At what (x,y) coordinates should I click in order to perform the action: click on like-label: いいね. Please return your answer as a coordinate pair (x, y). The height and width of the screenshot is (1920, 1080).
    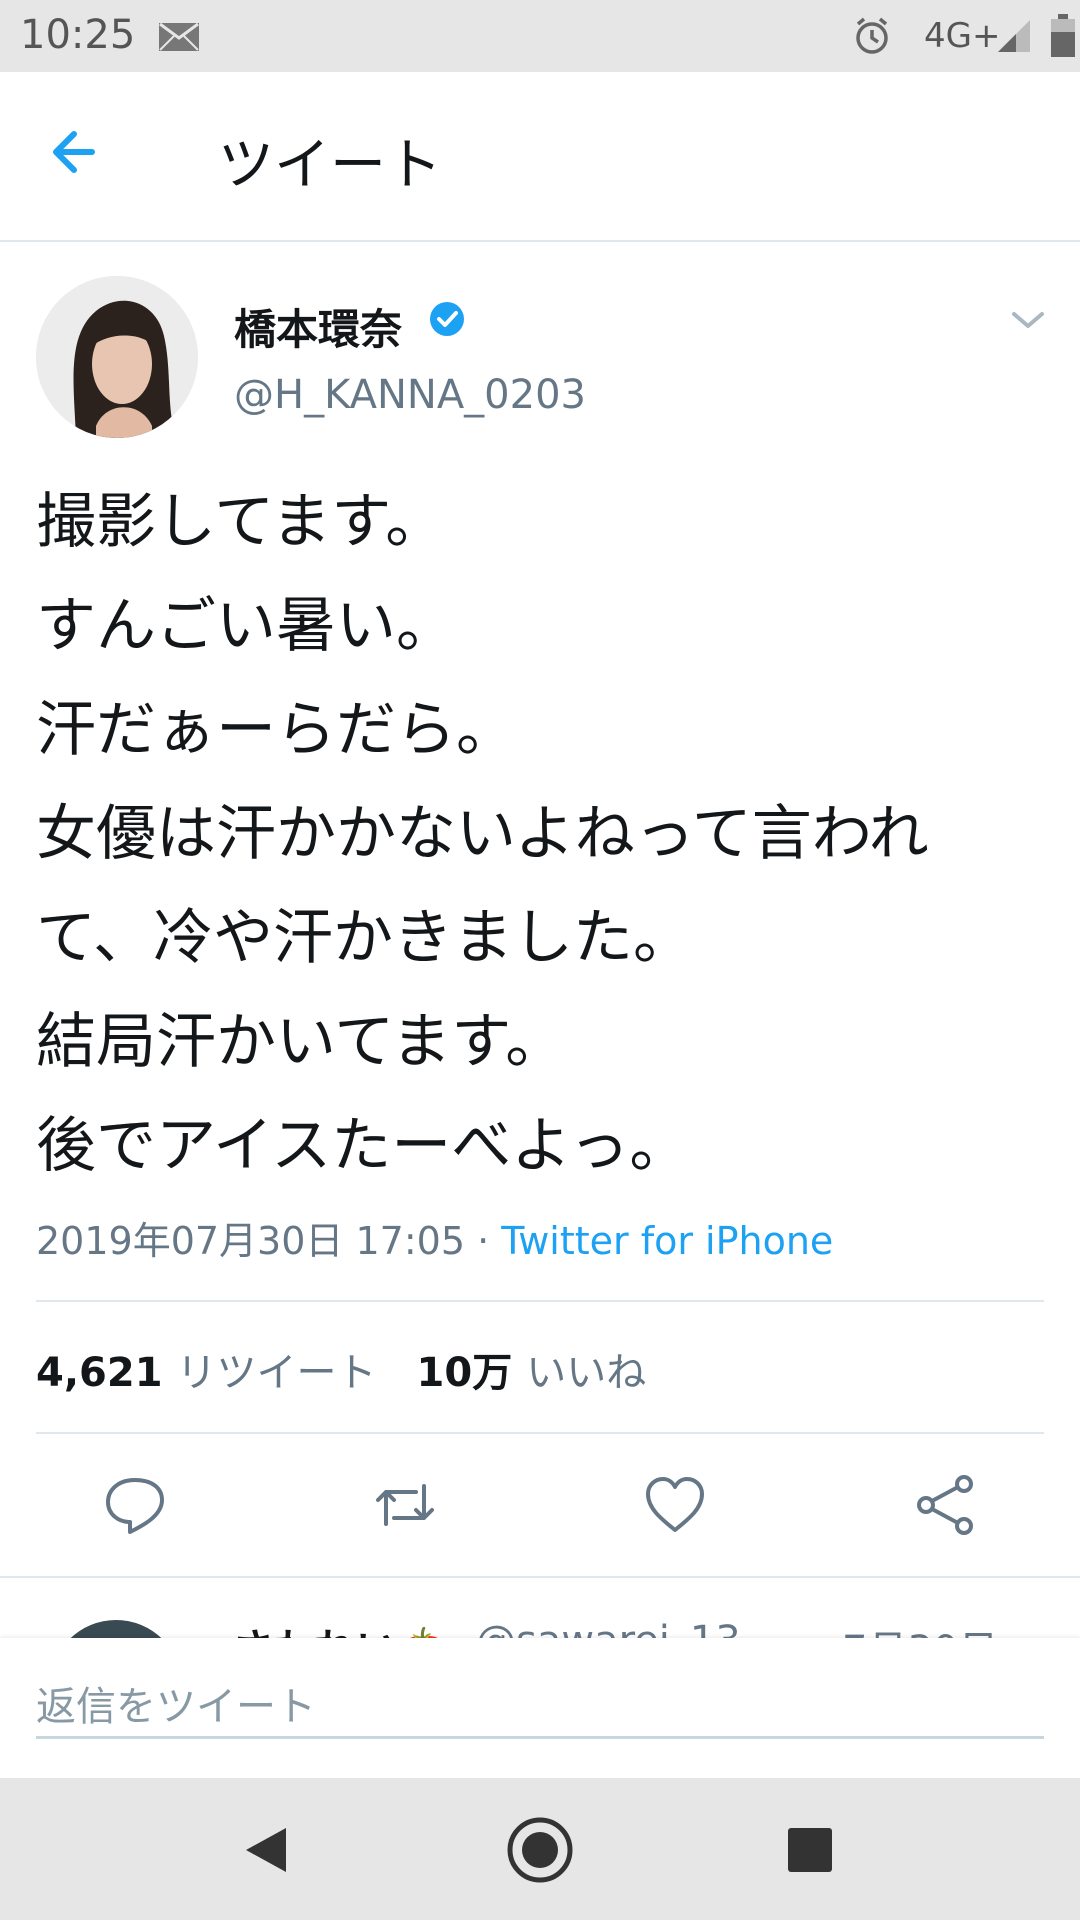
    Looking at the image, I should click on (586, 1373).